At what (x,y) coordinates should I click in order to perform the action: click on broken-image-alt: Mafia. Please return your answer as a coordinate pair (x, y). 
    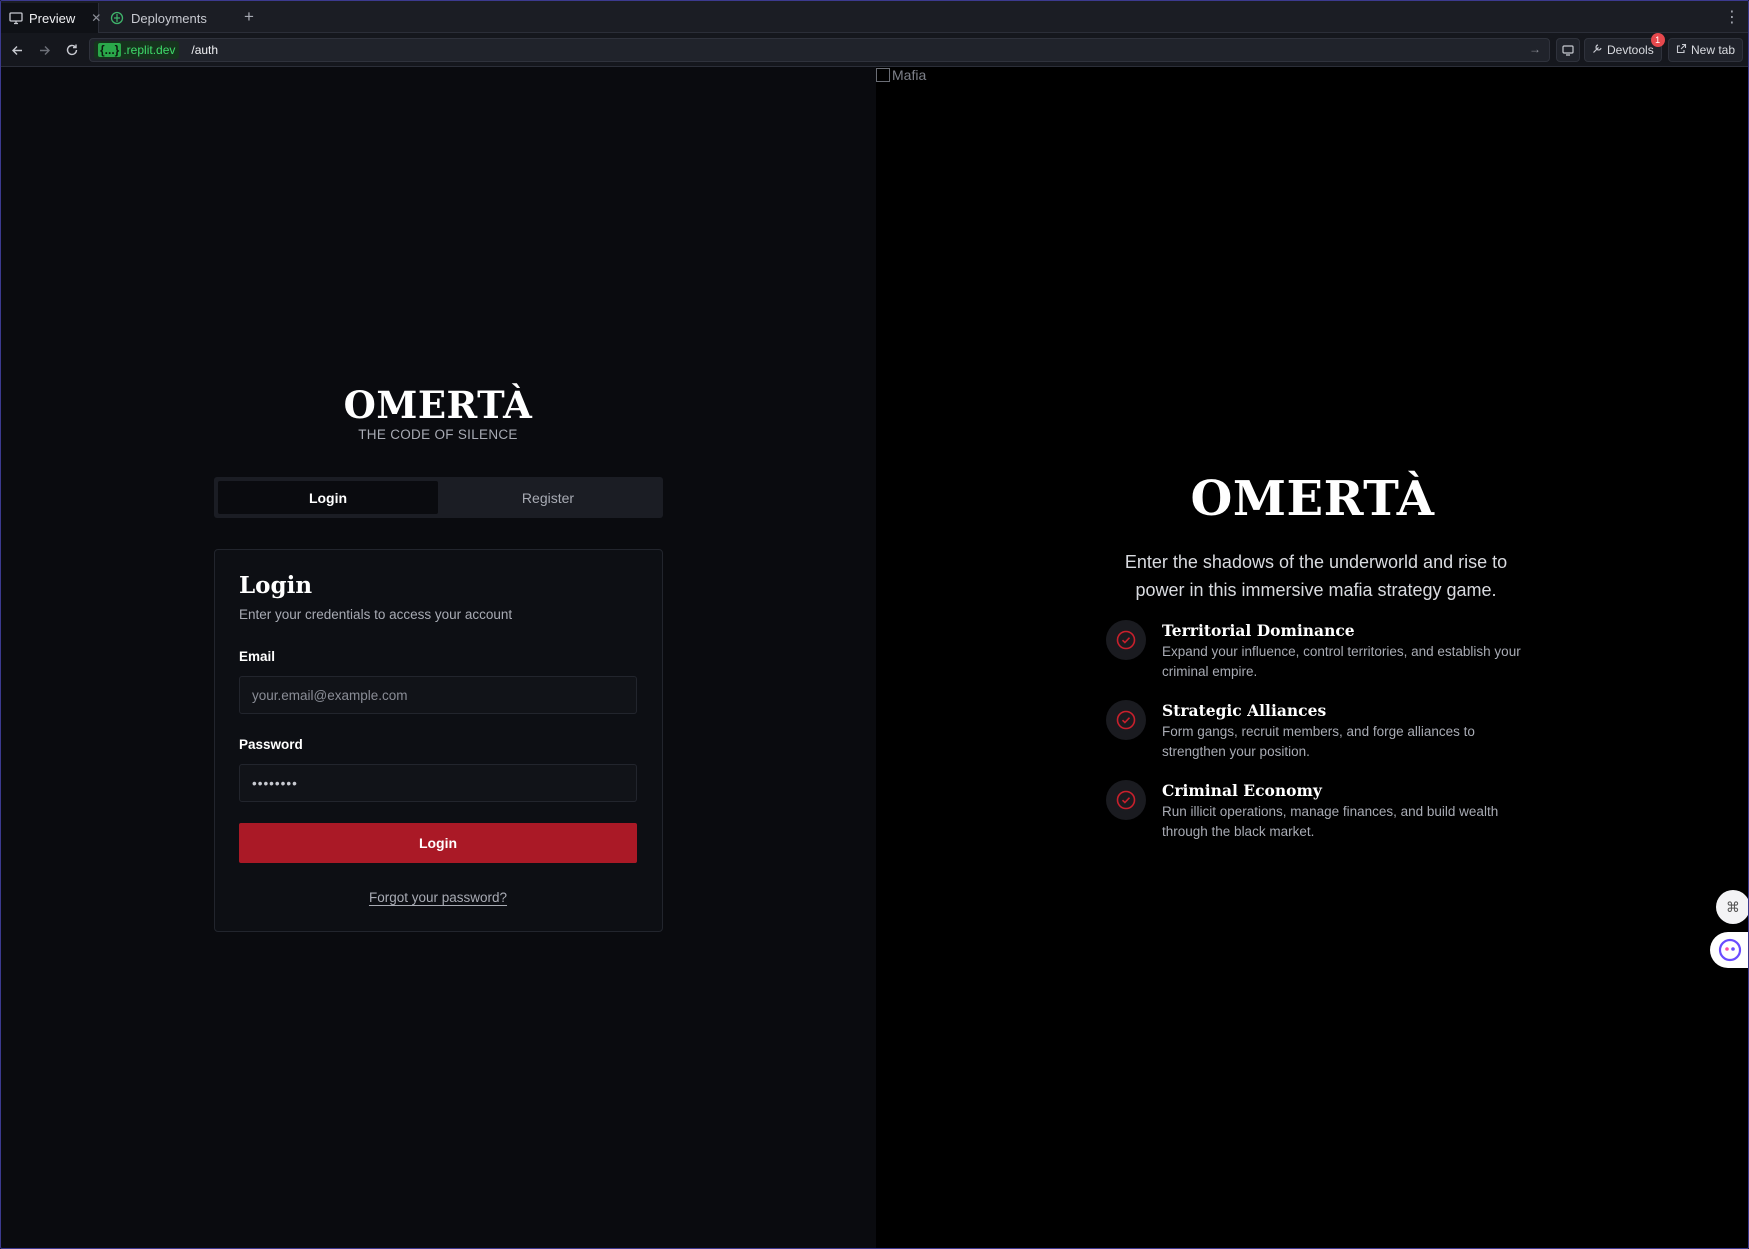
    Looking at the image, I should click on (909, 75).